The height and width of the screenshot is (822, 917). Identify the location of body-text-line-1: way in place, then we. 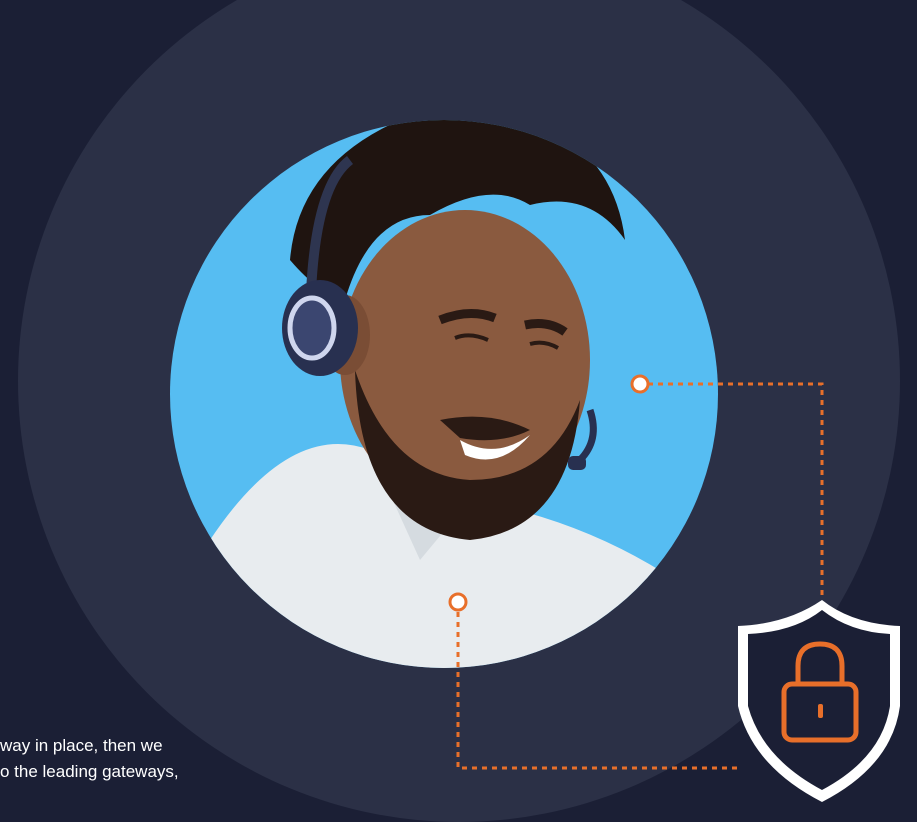
(81, 745).